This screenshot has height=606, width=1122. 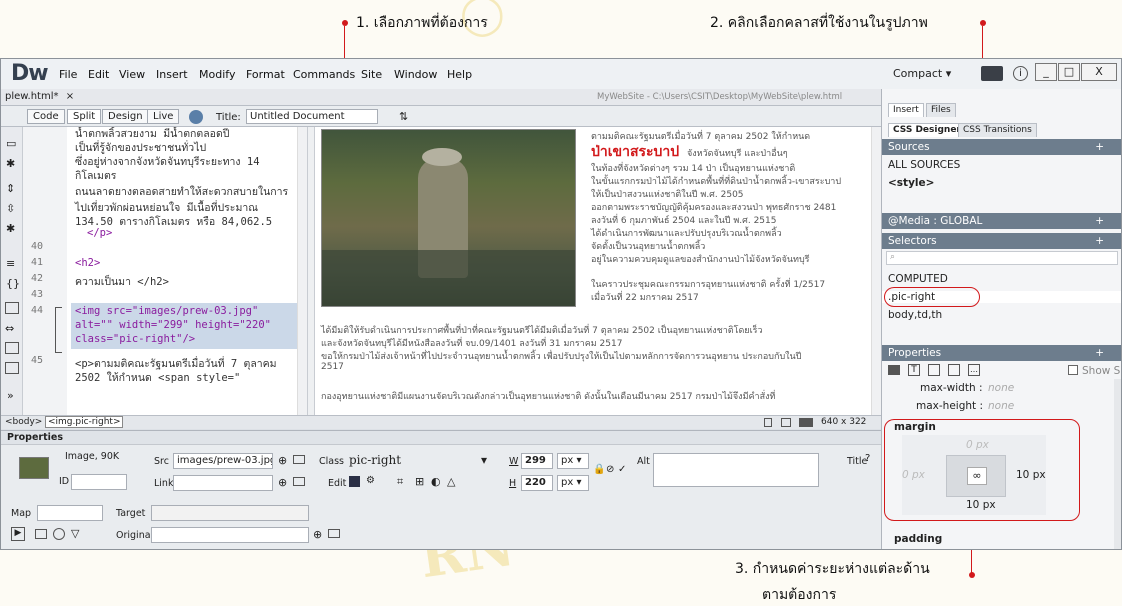 I want to click on code-scrollbar, so click(x=302, y=277).